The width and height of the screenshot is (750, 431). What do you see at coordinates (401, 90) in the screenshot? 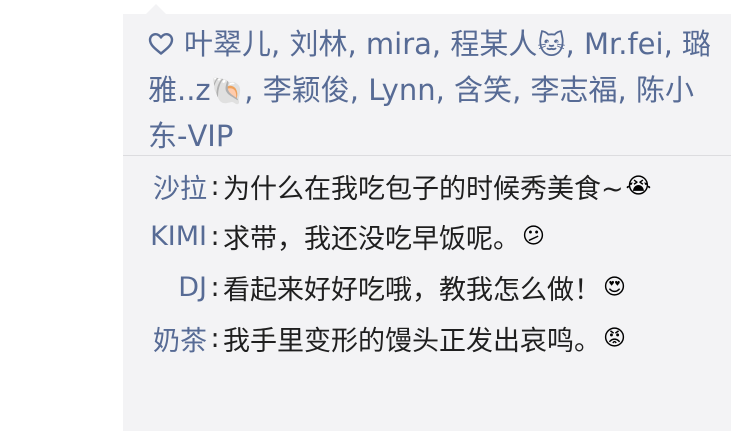
I see `liker-name: Lynn` at bounding box center [401, 90].